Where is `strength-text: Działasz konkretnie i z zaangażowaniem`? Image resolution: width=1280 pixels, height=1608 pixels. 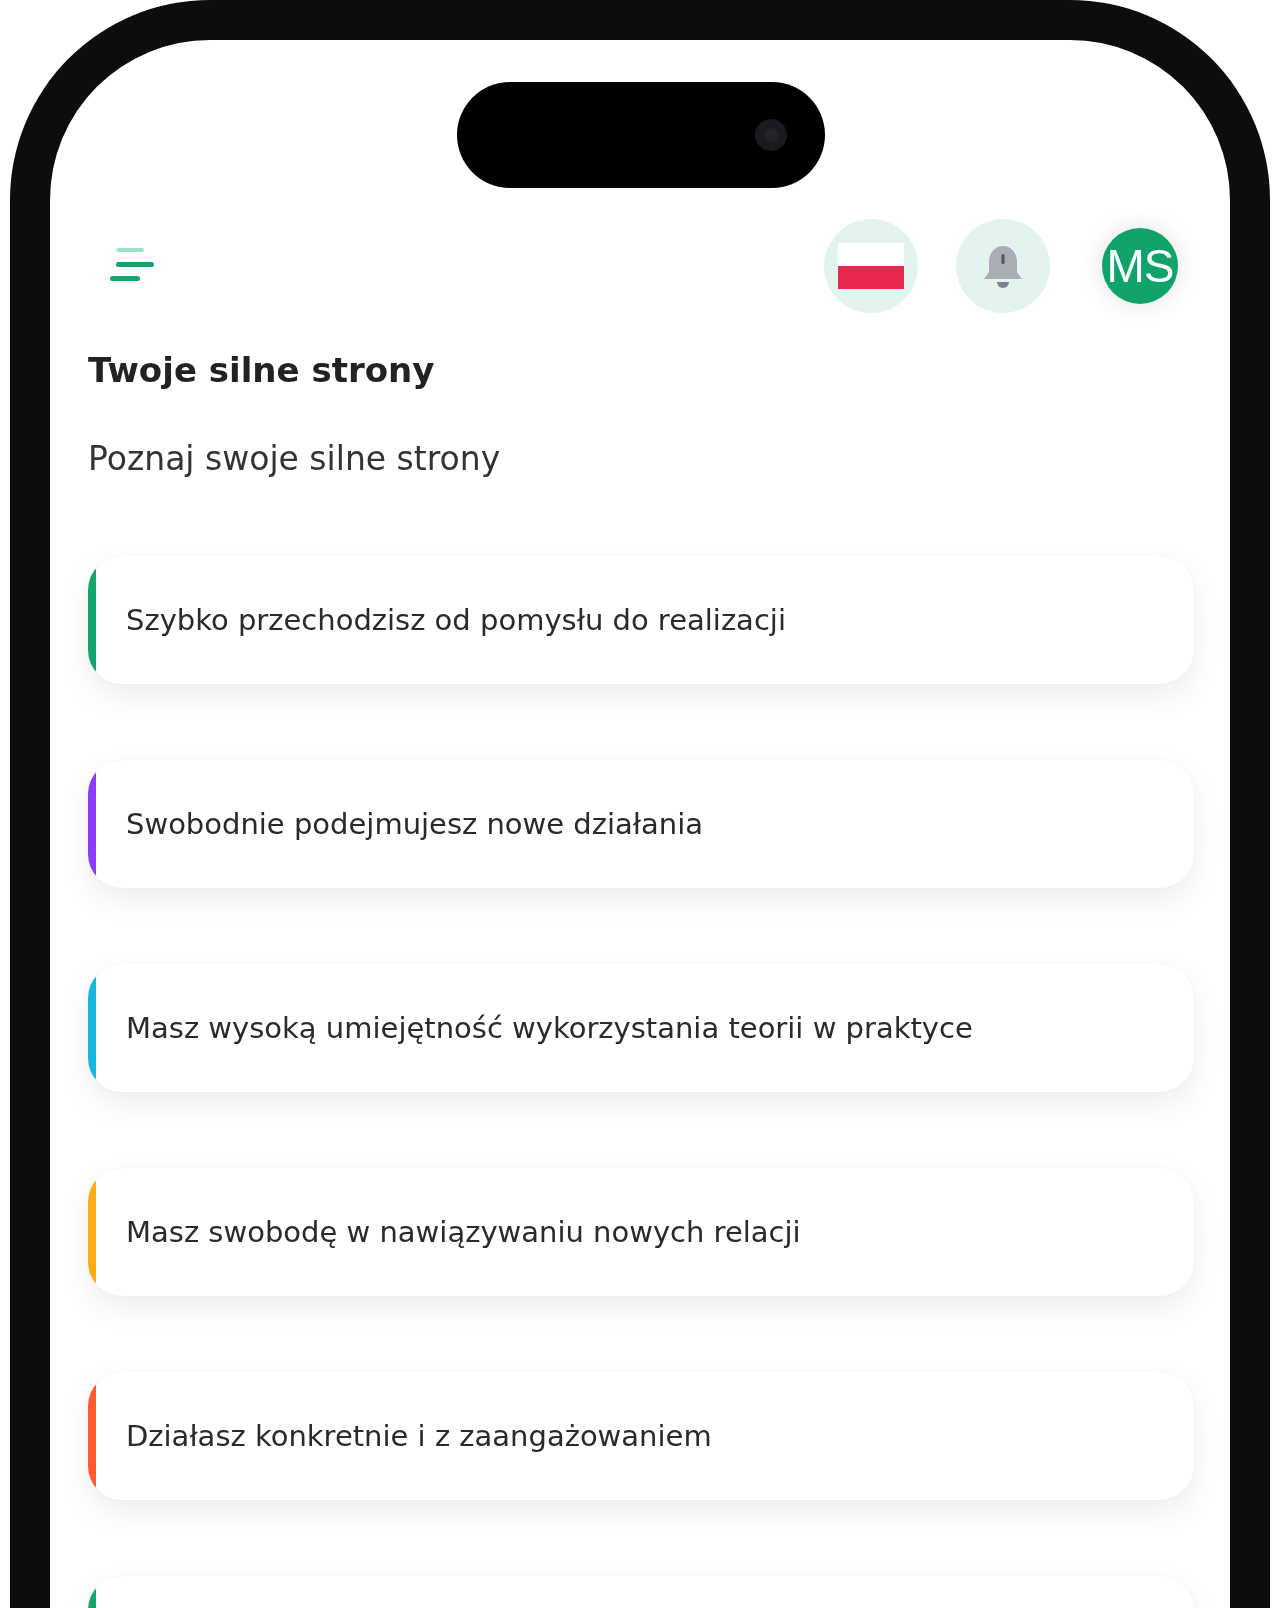
strength-text: Działasz konkretnie i z zaangażowaniem is located at coordinates (419, 1436).